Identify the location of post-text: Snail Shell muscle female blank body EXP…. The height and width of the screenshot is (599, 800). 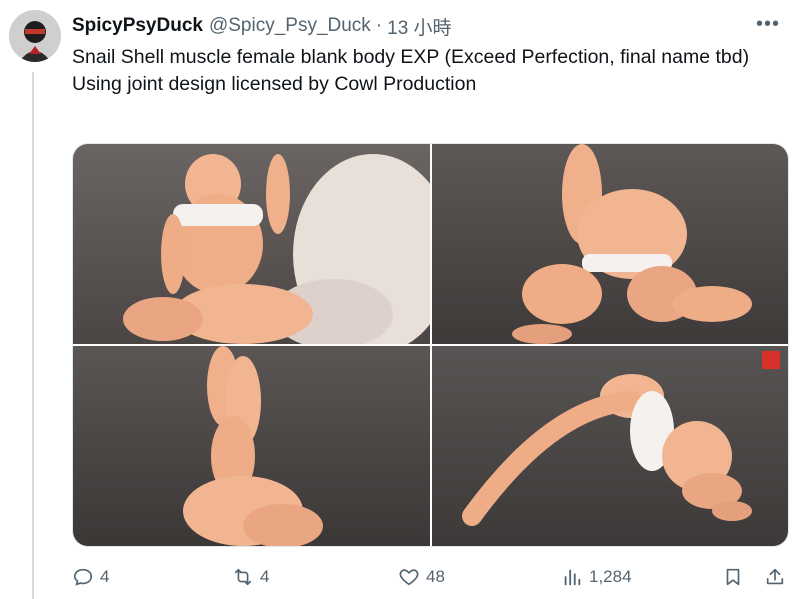
(429, 71).